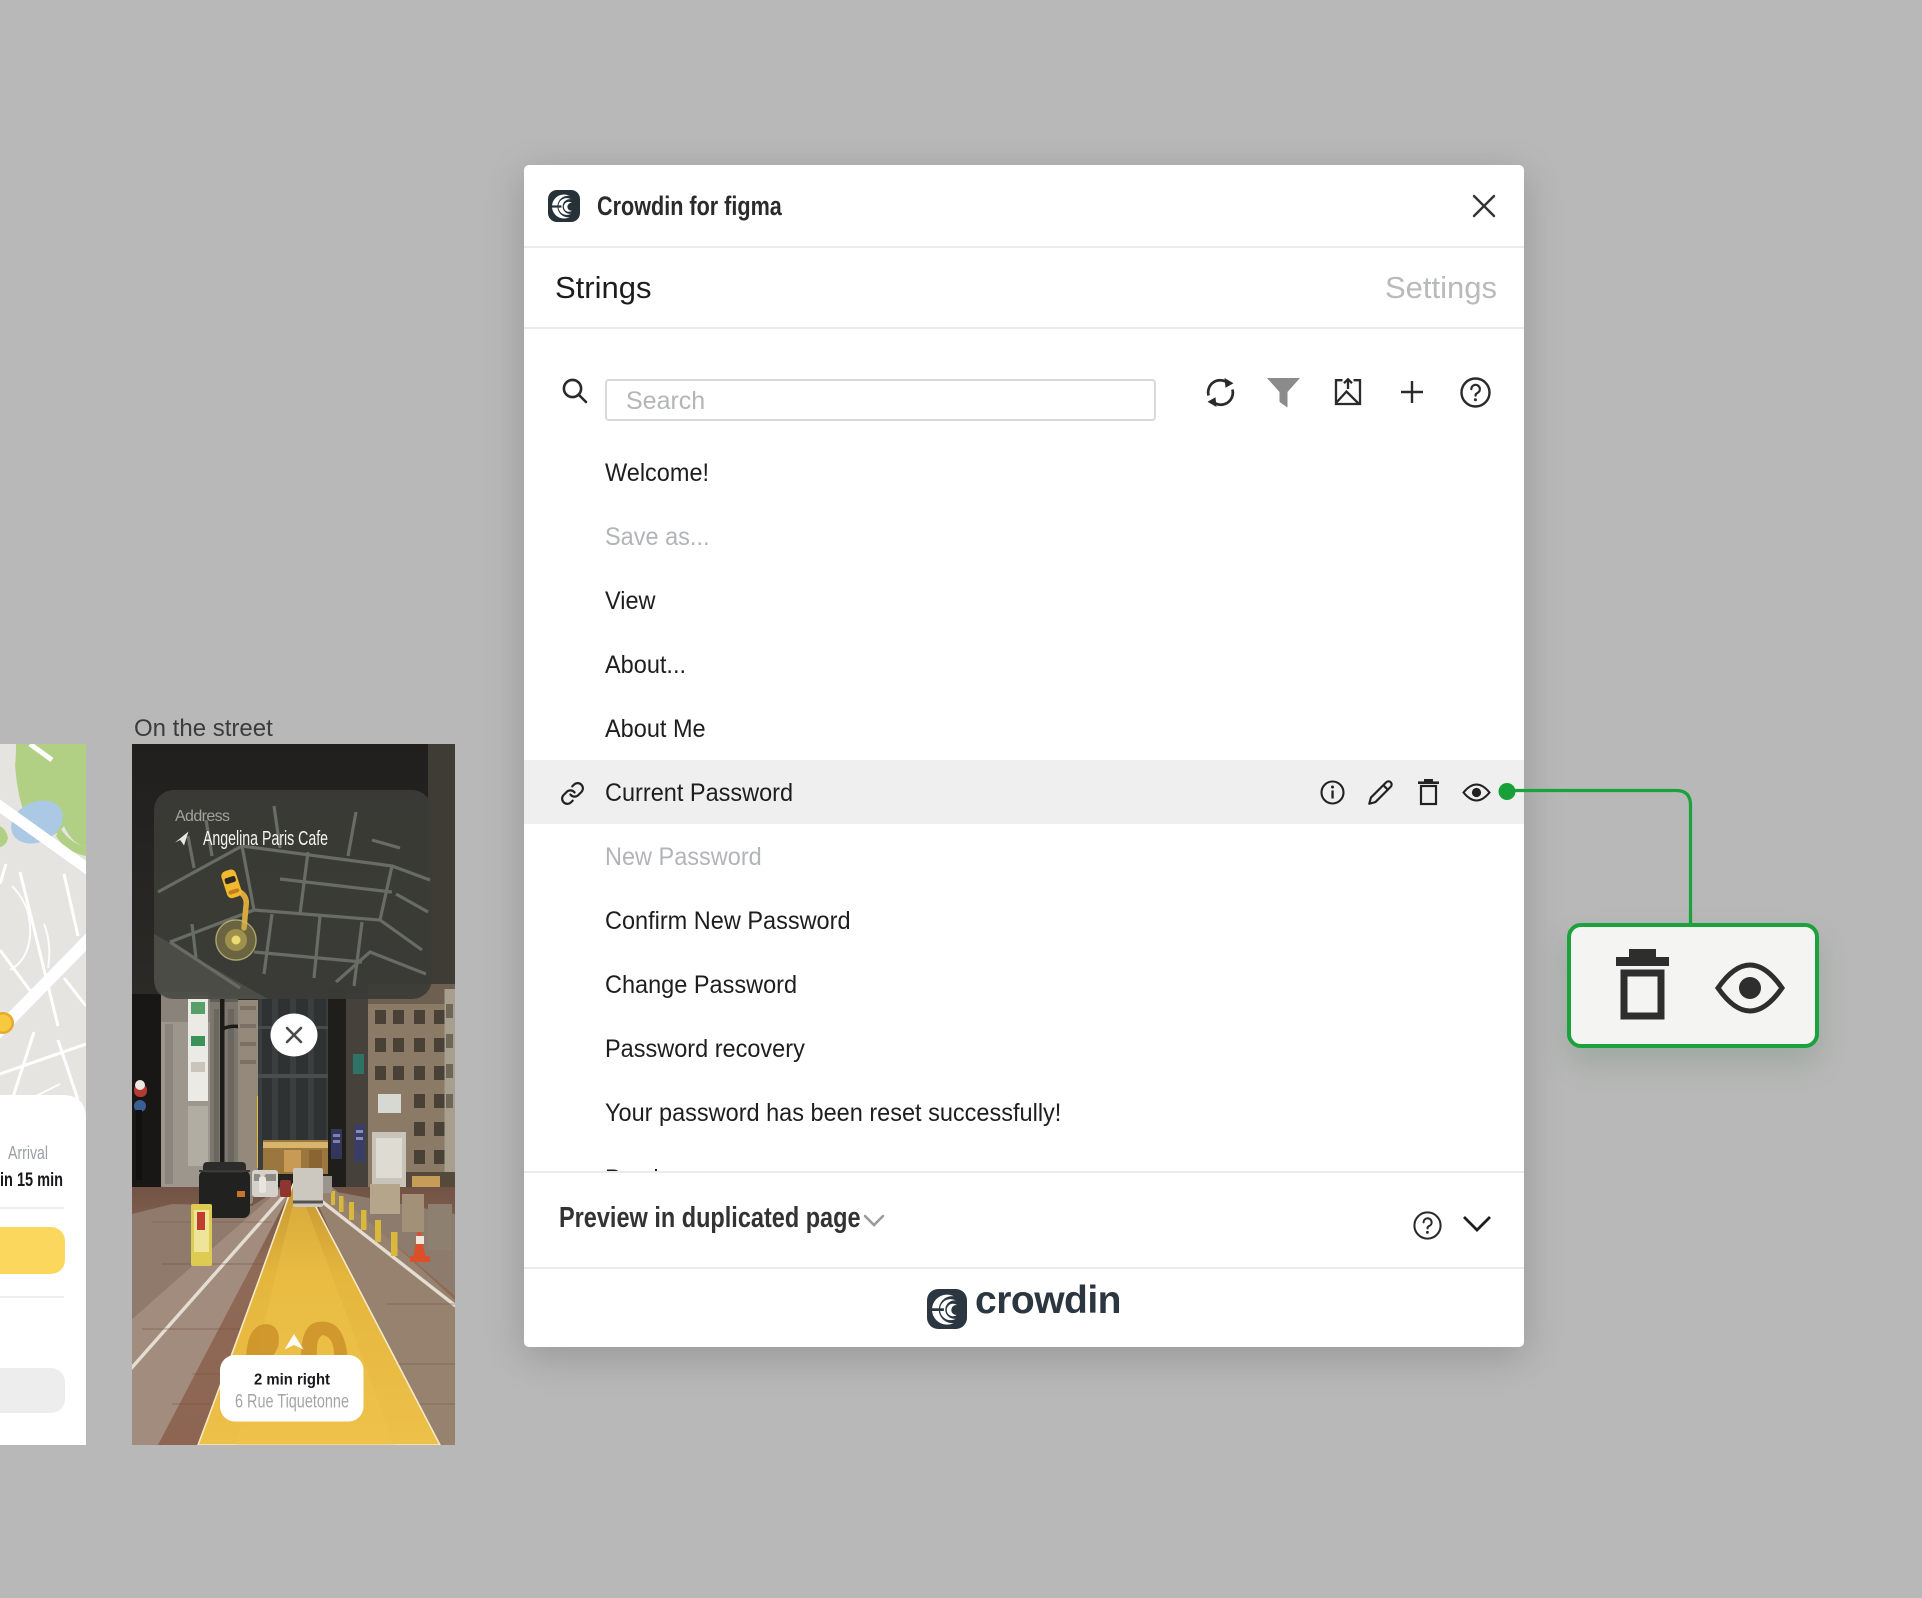 The image size is (1922, 1598). What do you see at coordinates (265, 839) in the screenshot?
I see `svg-text: Angelina Paris Cafe` at bounding box center [265, 839].